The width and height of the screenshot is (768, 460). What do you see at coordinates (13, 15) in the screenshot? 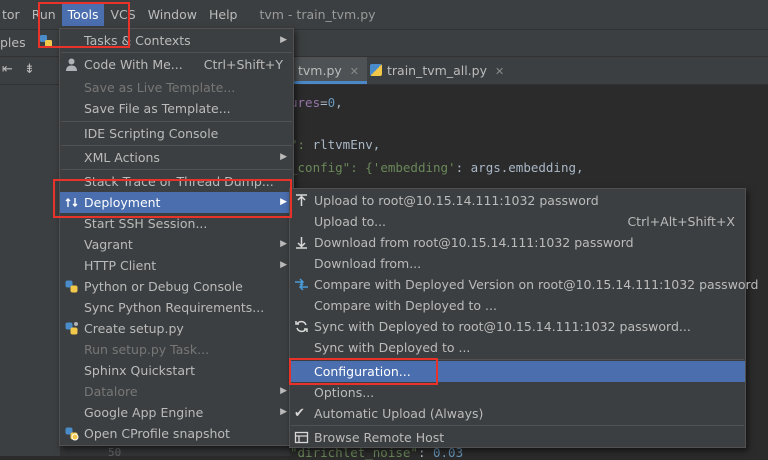
I see `menu-editor: tor` at bounding box center [13, 15].